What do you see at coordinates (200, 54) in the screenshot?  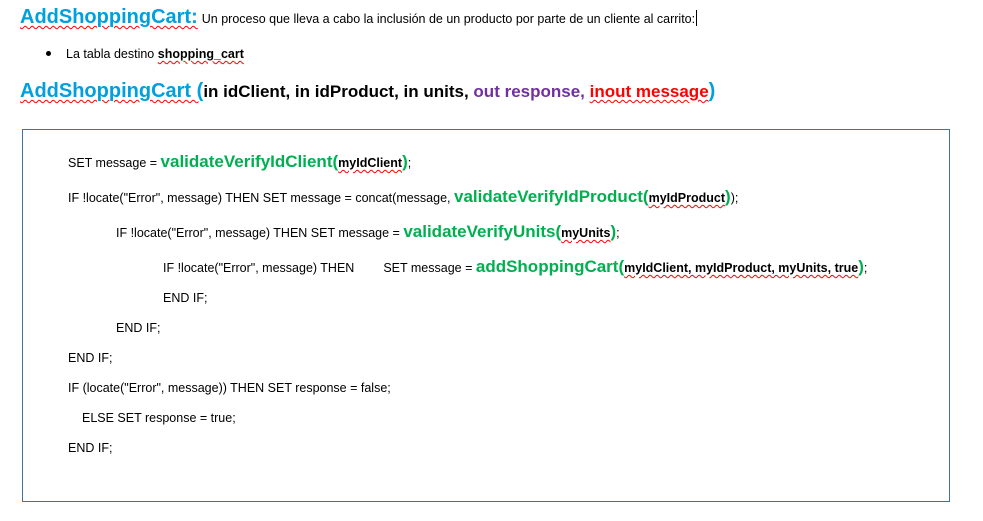 I see `bullet-table-name: shopping_cart` at bounding box center [200, 54].